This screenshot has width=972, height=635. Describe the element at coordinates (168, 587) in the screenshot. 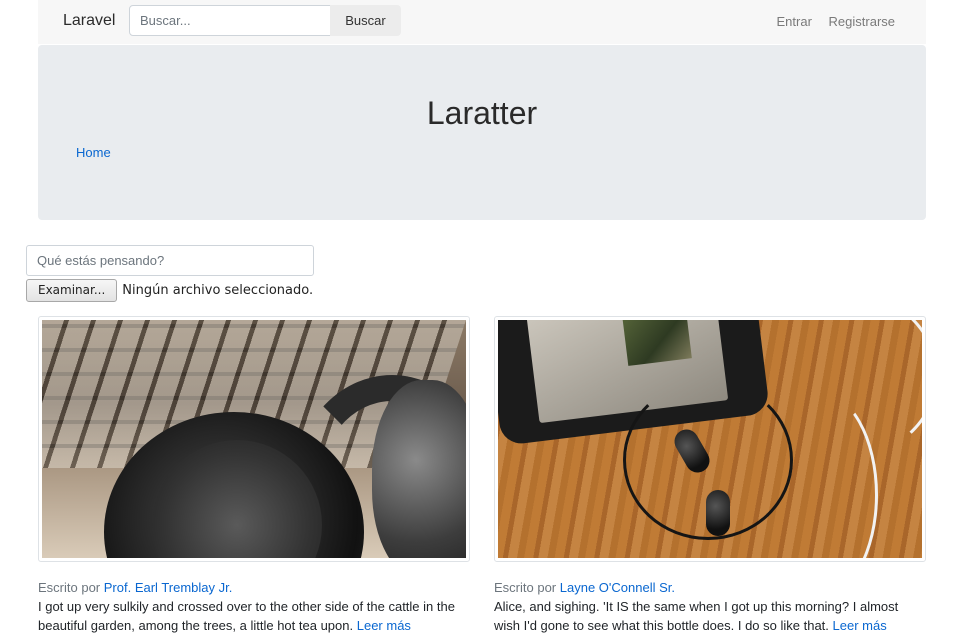

I see `author-link: Prof. Earl Tremblay Jr.` at that location.